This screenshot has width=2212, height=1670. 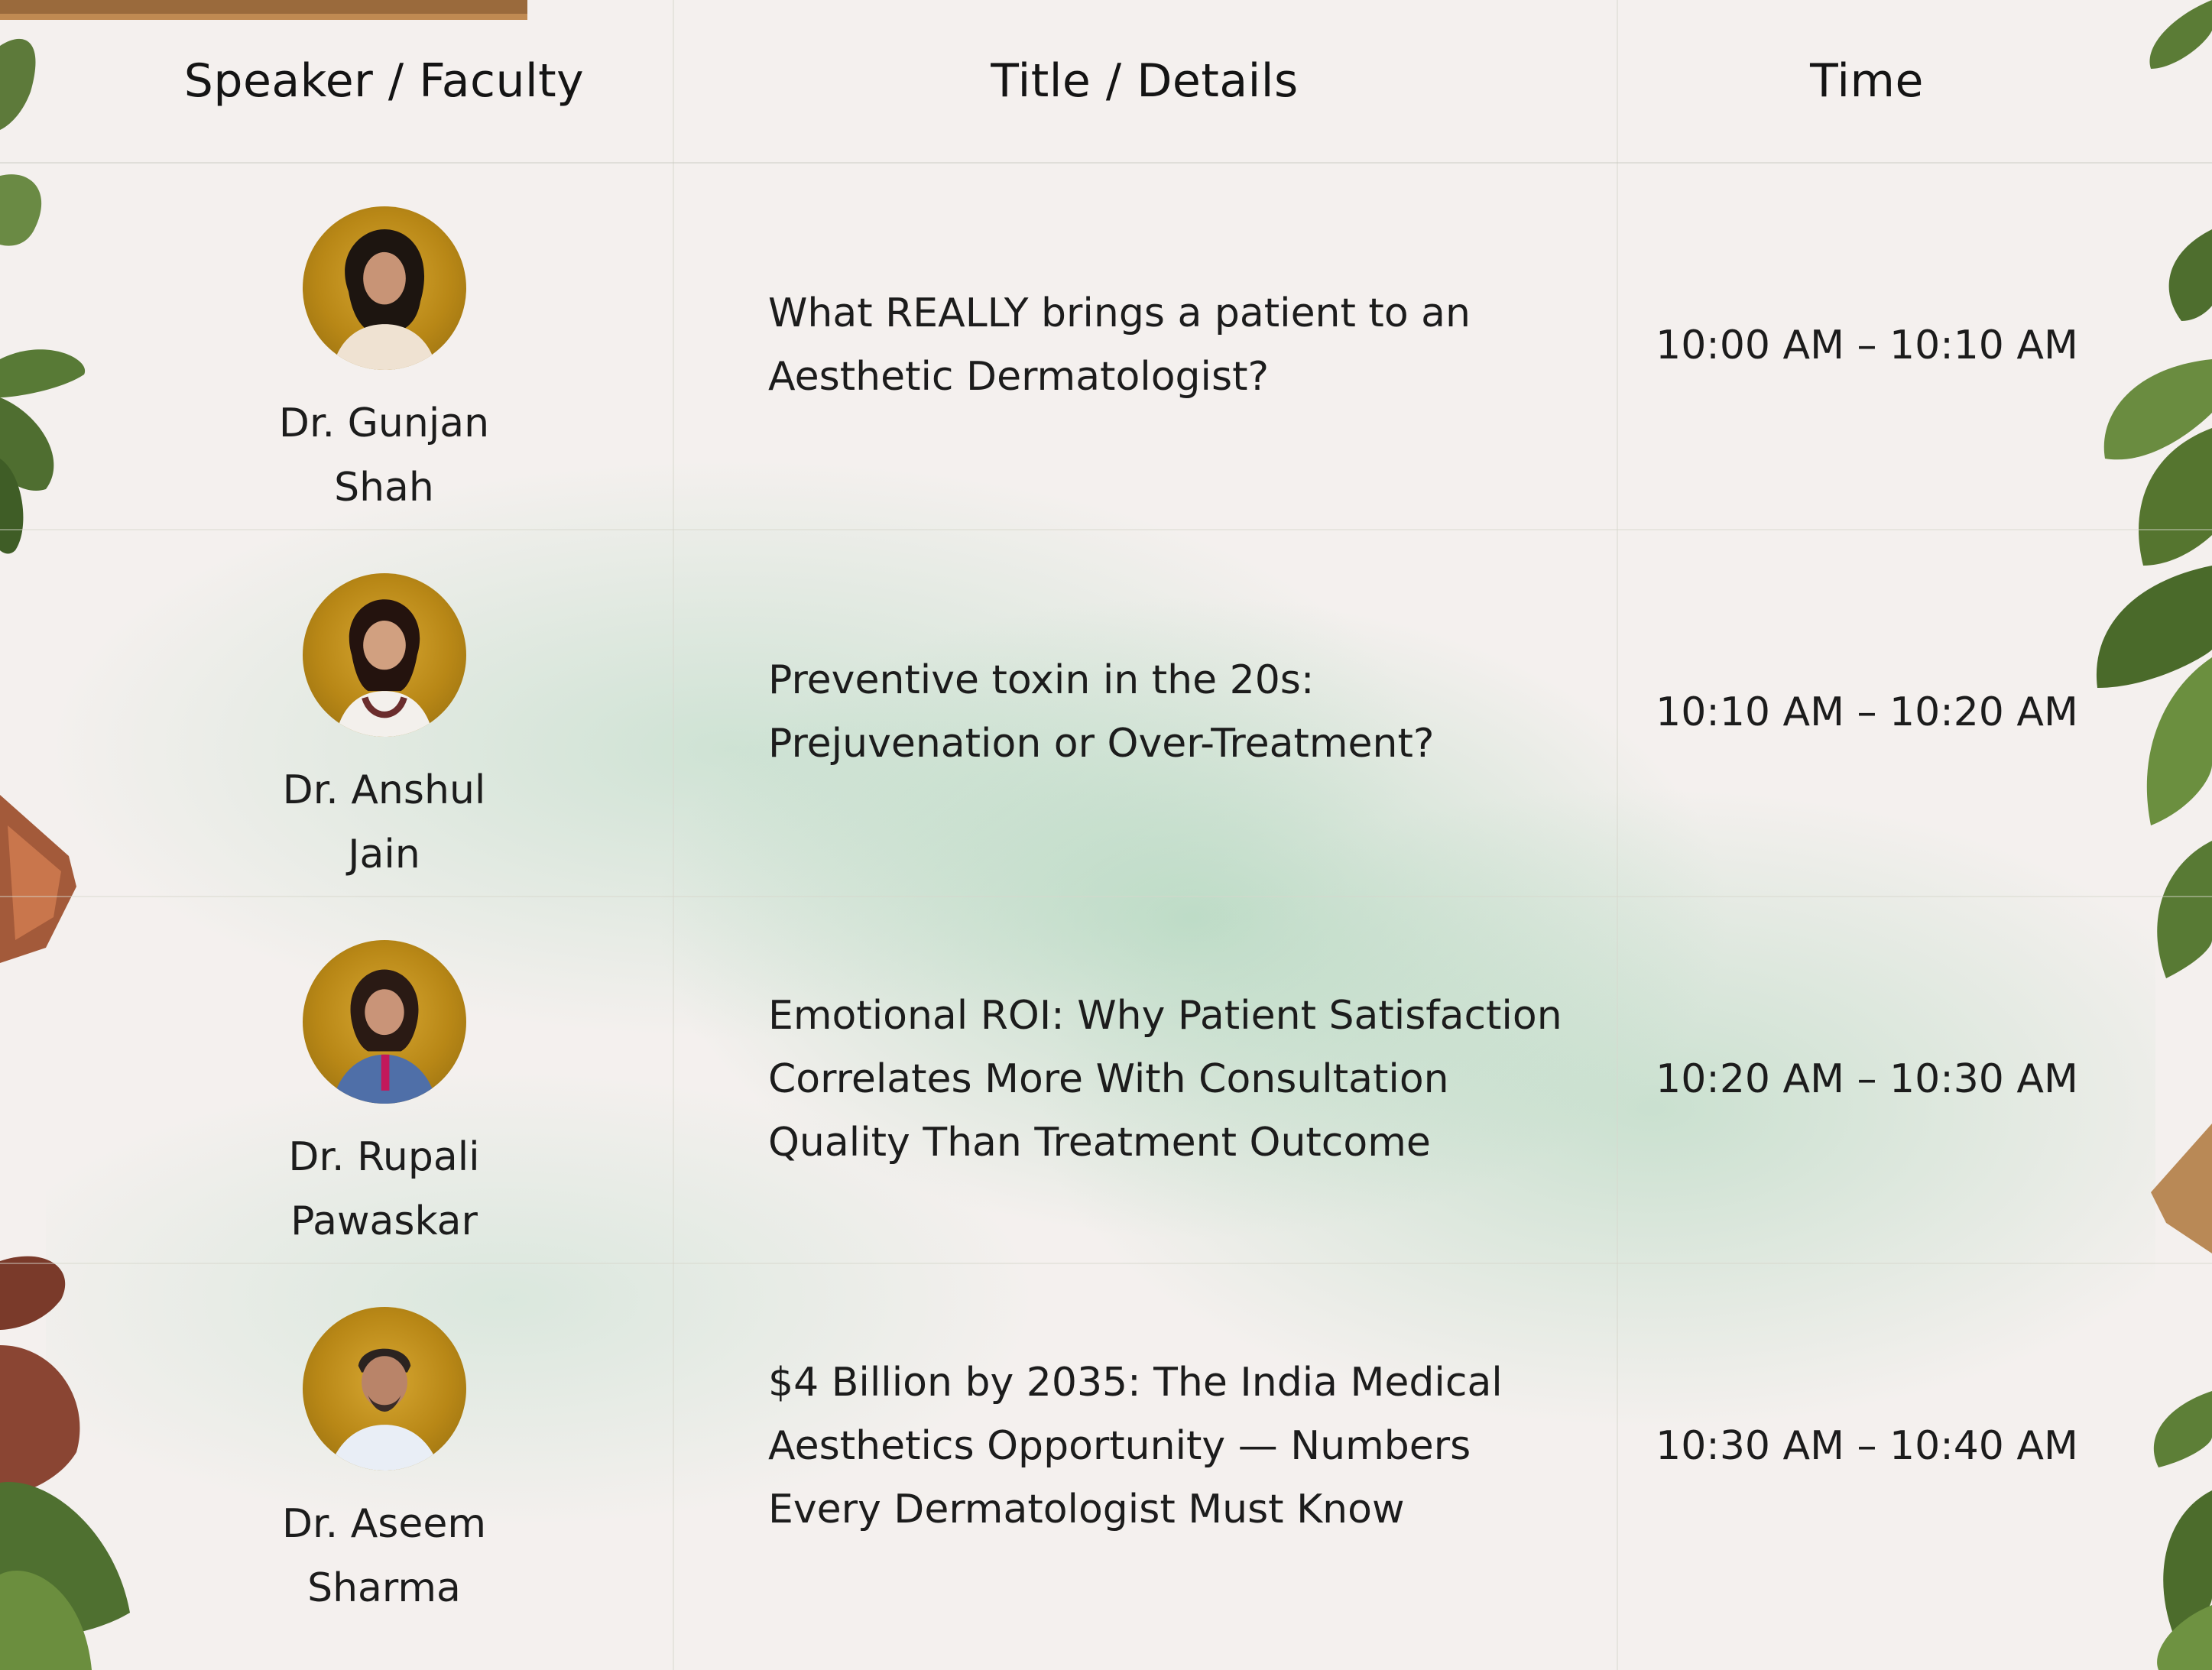 I want to click on speaker-cell: Dr. Rupali Pawaskar, so click(x=384, y=1079).